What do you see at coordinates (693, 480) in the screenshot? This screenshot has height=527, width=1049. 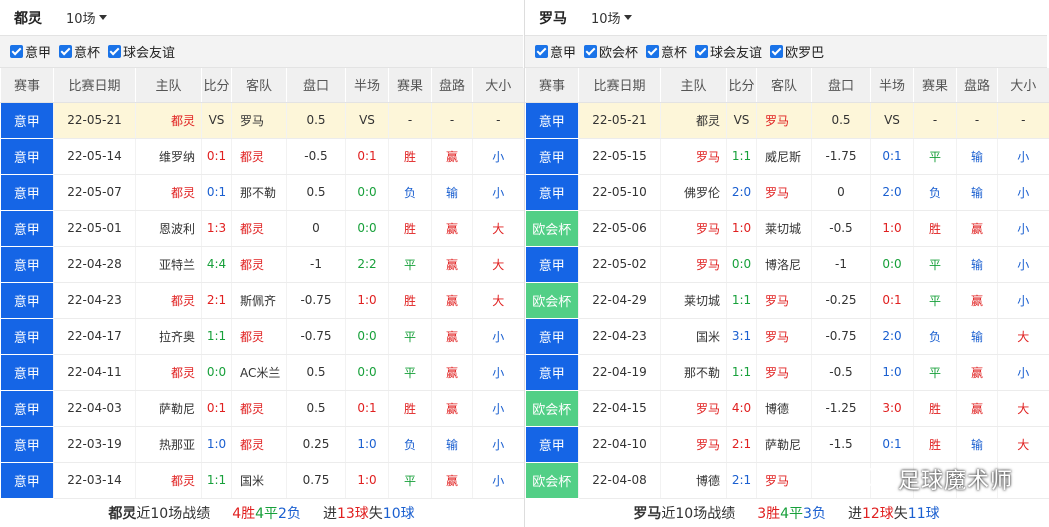 I see `home-team: 博德` at bounding box center [693, 480].